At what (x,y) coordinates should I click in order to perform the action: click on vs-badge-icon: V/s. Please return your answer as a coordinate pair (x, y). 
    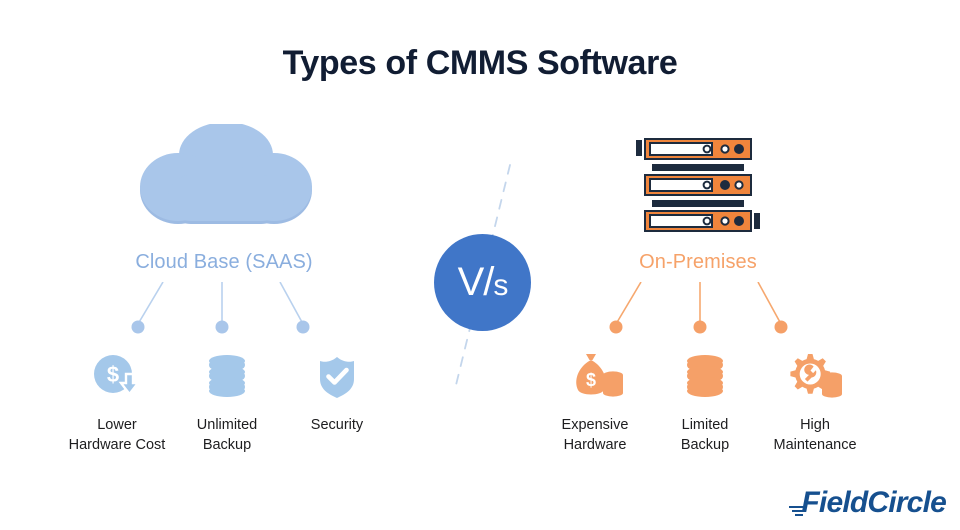
    Looking at the image, I should click on (482, 282).